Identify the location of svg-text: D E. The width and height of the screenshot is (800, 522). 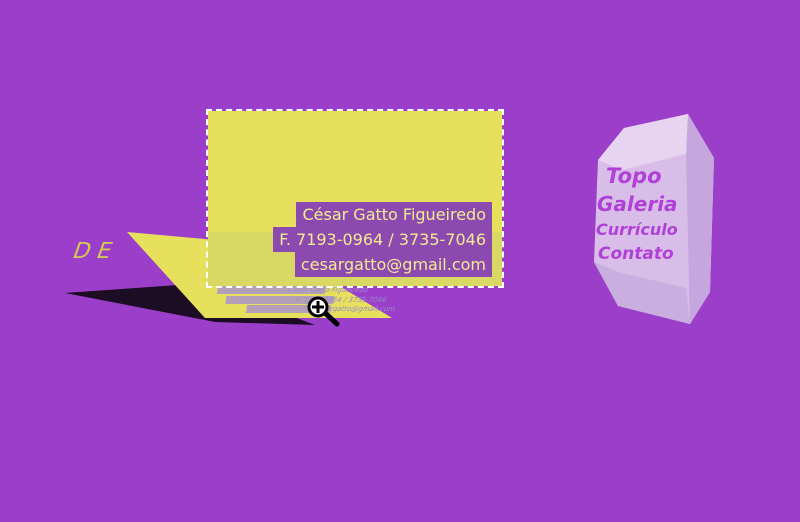
(92, 251).